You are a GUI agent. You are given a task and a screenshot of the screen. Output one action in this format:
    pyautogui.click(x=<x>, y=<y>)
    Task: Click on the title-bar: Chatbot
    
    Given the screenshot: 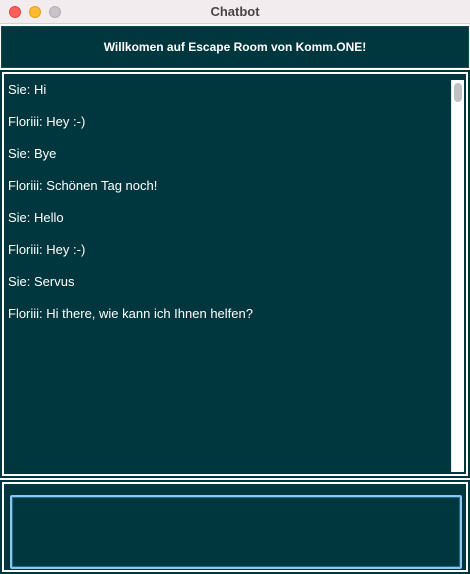 What is the action you would take?
    pyautogui.click(x=235, y=12)
    